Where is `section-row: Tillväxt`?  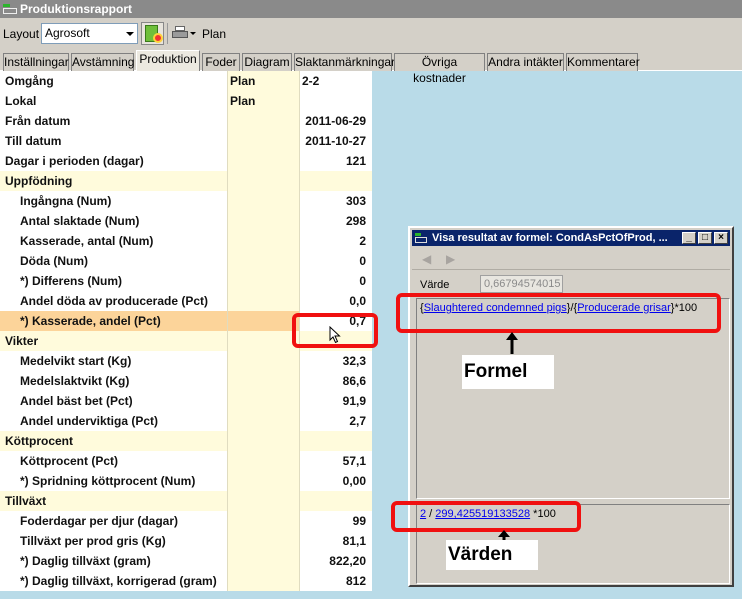 section-row: Tillväxt is located at coordinates (186, 501).